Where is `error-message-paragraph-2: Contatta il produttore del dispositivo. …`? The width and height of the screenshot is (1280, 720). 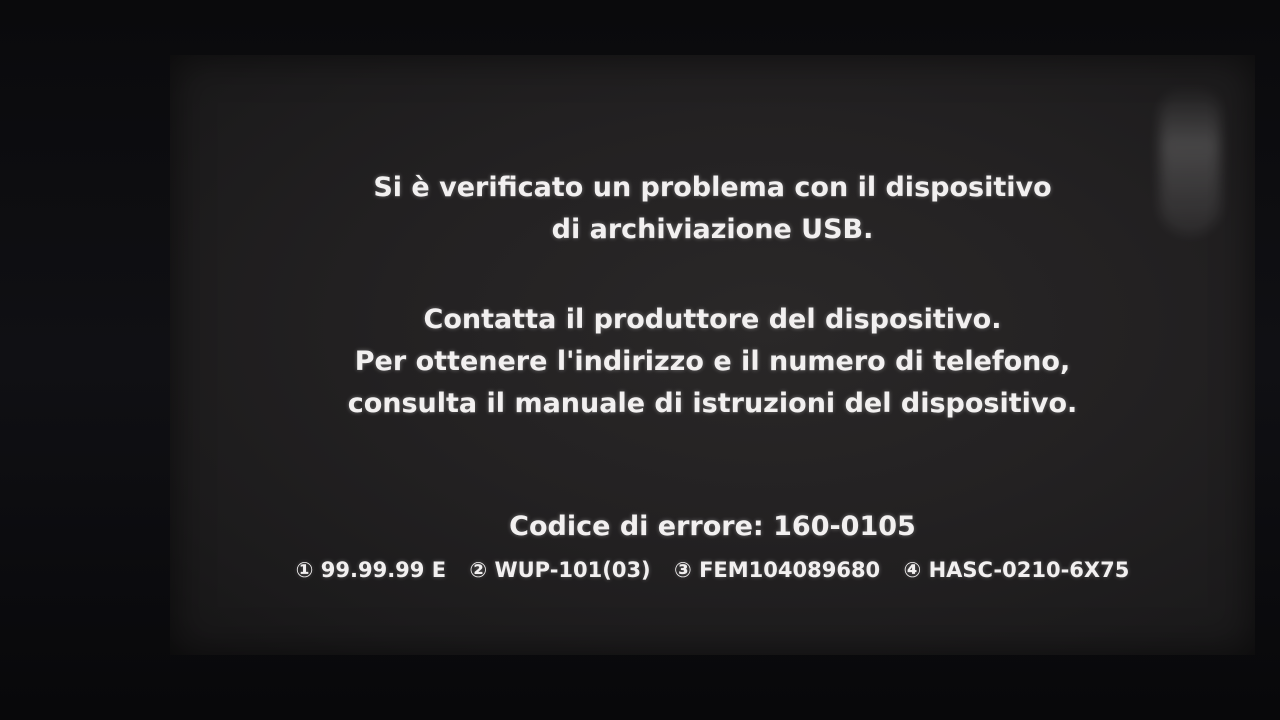 error-message-paragraph-2: Contatta il produttore del dispositivo. … is located at coordinates (712, 362).